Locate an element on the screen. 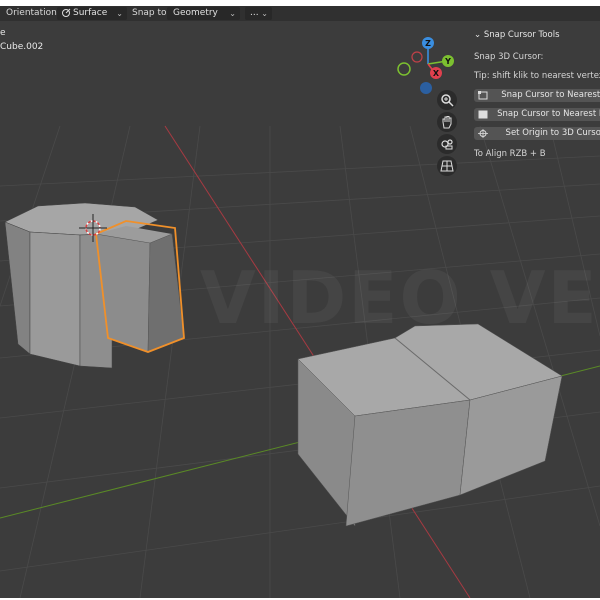  camera-button is located at coordinates (447, 144).